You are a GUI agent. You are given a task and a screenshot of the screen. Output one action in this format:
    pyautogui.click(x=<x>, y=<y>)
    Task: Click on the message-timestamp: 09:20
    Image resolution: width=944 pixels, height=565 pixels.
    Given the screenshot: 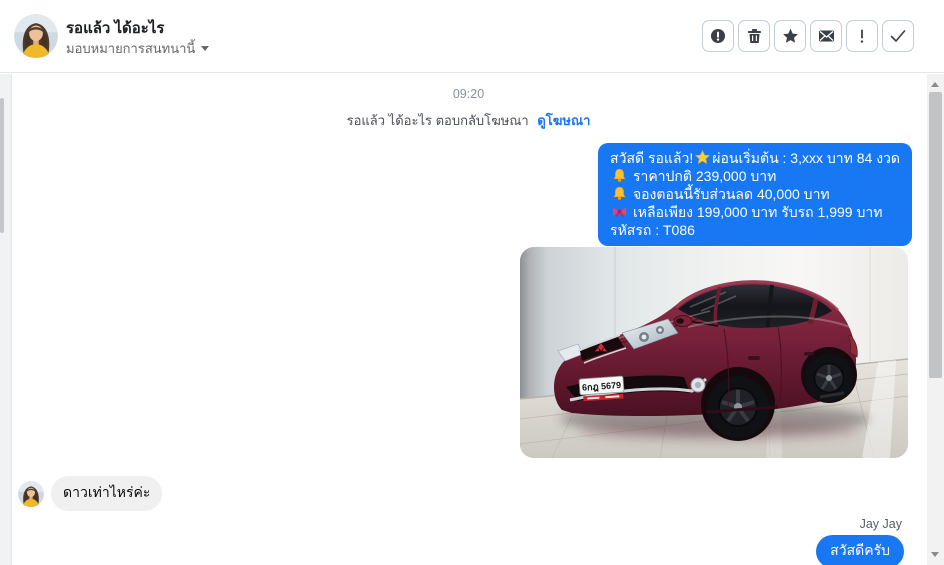 What is the action you would take?
    pyautogui.click(x=468, y=94)
    